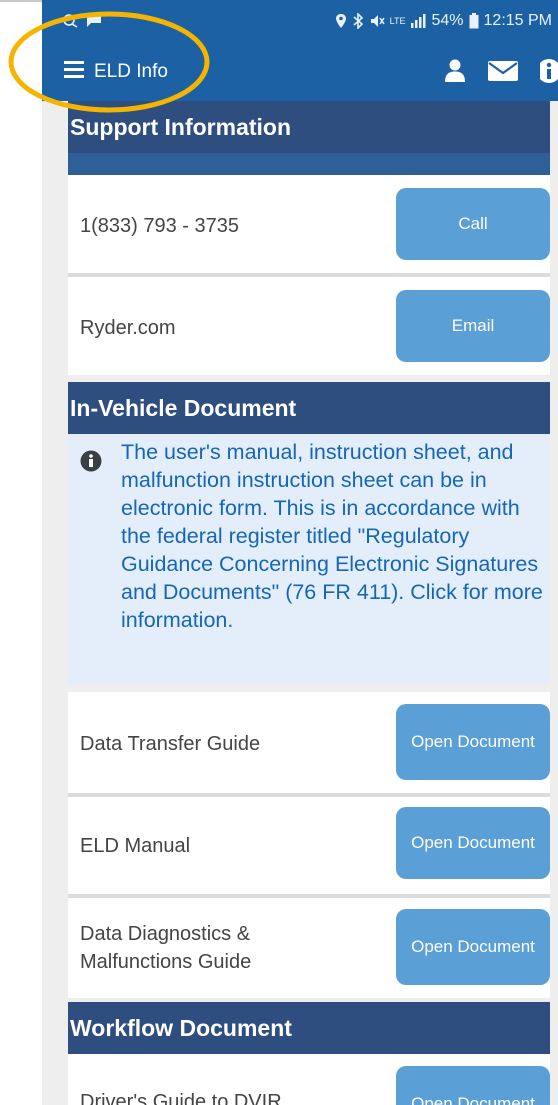 The width and height of the screenshot is (558, 1105). I want to click on document-row: Driver's Guide to DVIR Open Document, so click(309, 1079).